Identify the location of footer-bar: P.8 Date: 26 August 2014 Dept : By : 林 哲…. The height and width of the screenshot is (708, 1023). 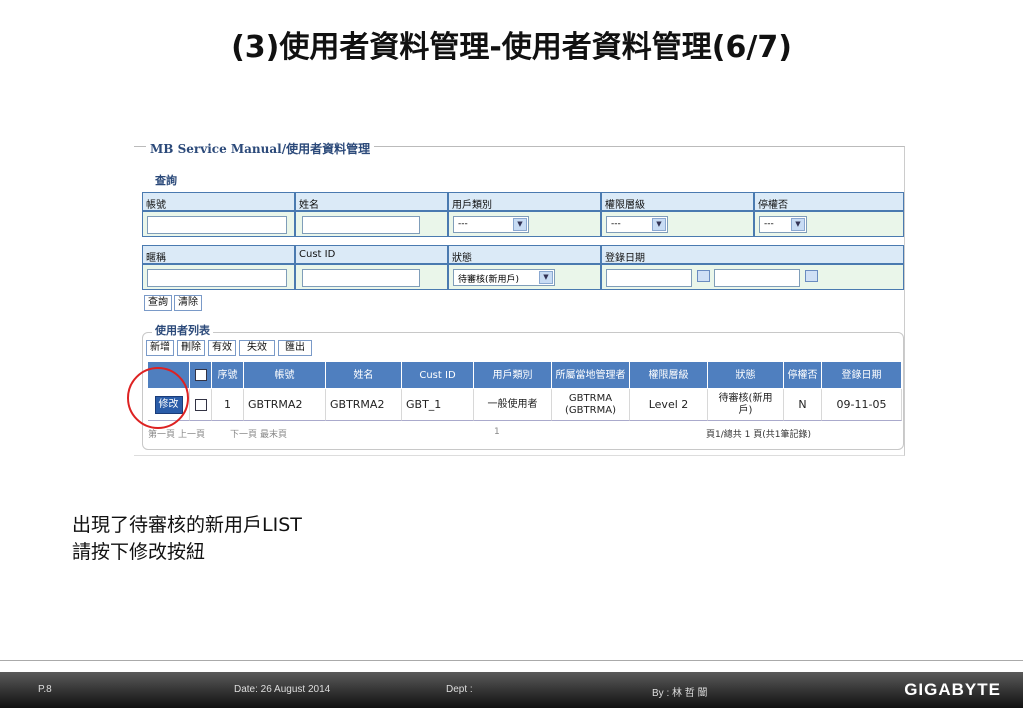
(511, 690).